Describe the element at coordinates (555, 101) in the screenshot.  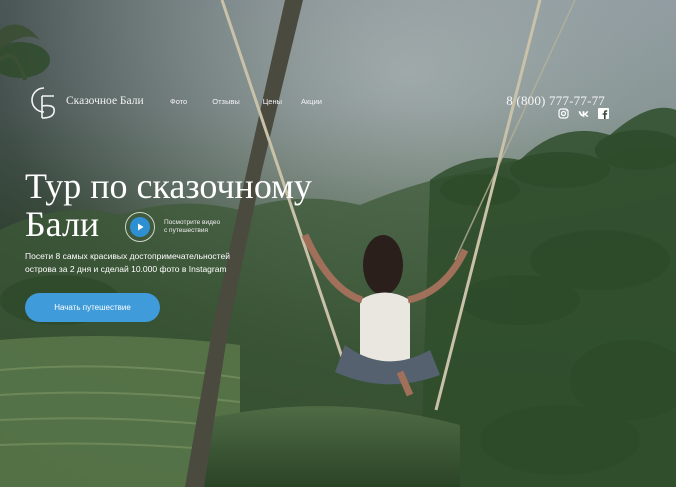
I see `phone-number: 8 (800) 777-77-77` at that location.